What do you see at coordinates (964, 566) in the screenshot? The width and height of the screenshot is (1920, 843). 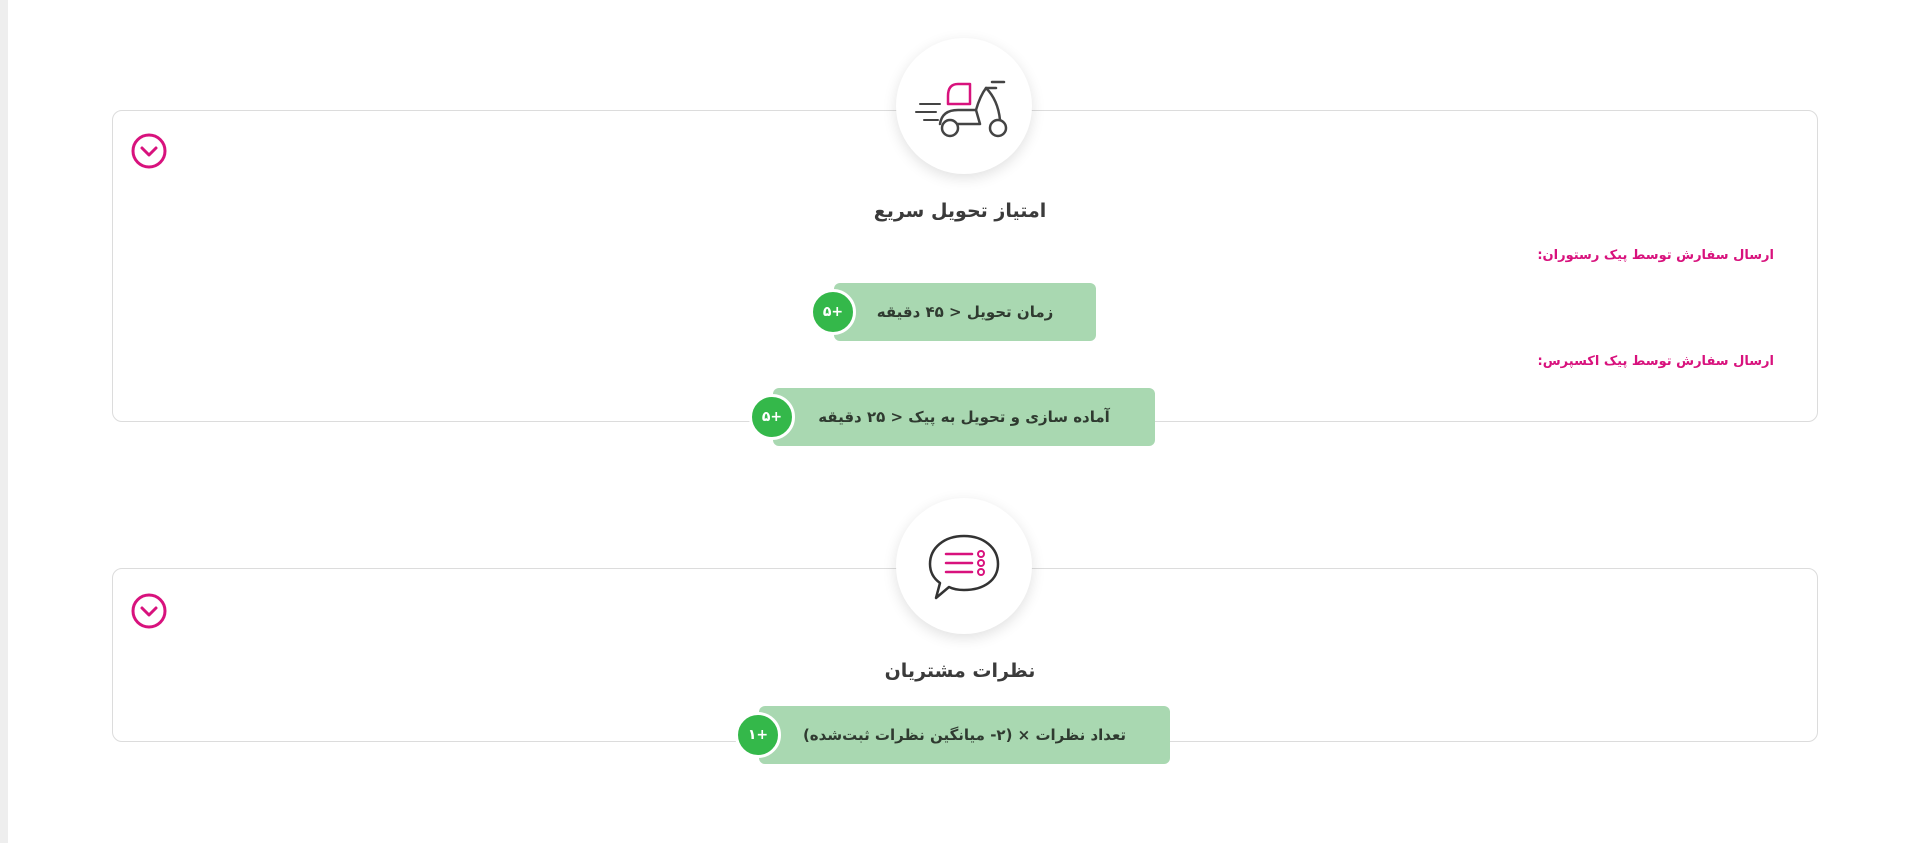 I see `chat-list-icon` at bounding box center [964, 566].